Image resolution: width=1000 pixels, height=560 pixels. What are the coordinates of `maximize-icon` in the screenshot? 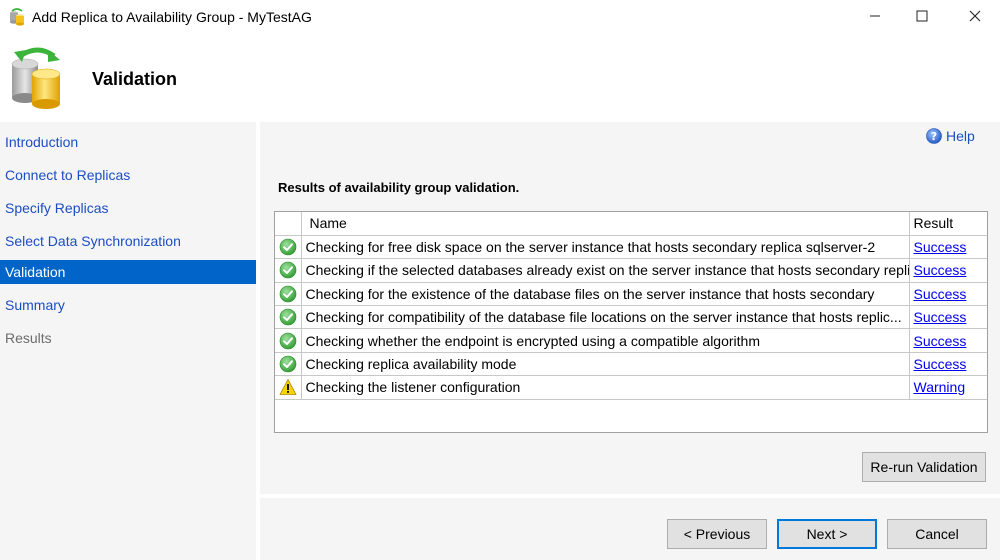 It's located at (922, 16).